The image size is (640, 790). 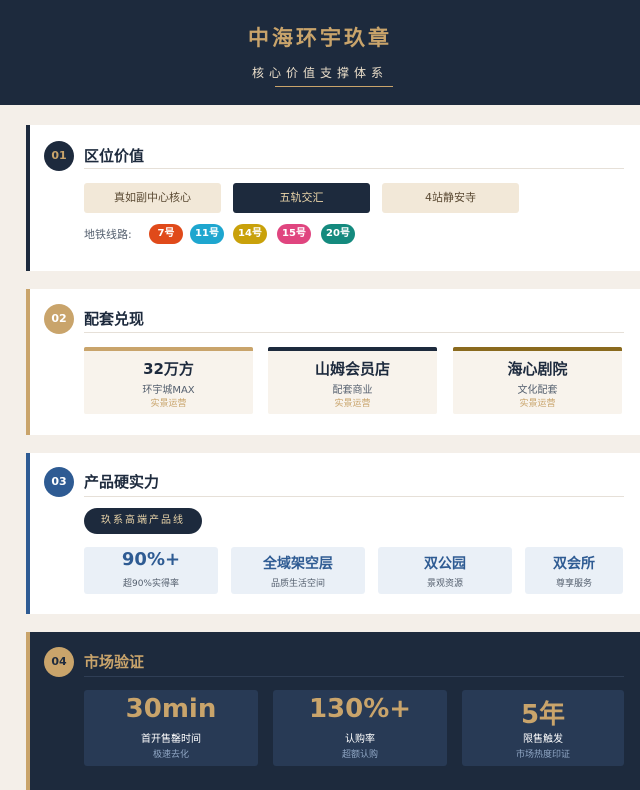 I want to click on amenity-tile: 32万方 环宇城MAX 实景运营, so click(x=168, y=380).